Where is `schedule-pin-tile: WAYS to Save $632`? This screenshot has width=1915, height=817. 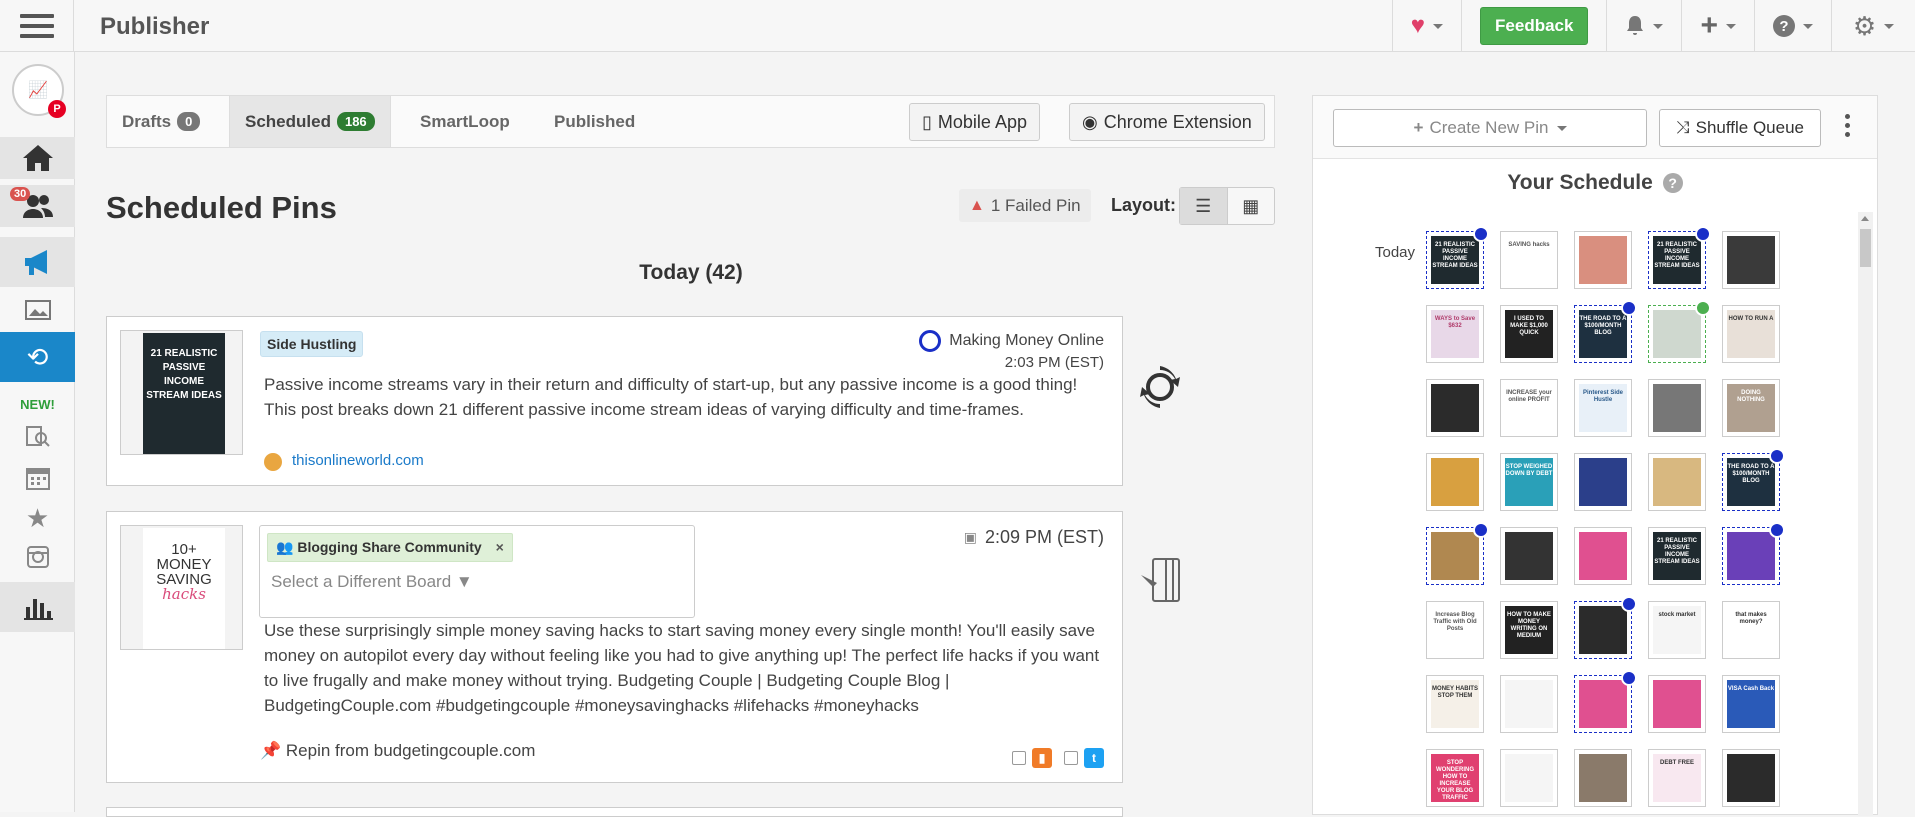
schedule-pin-tile: WAYS to Save $632 is located at coordinates (1455, 334).